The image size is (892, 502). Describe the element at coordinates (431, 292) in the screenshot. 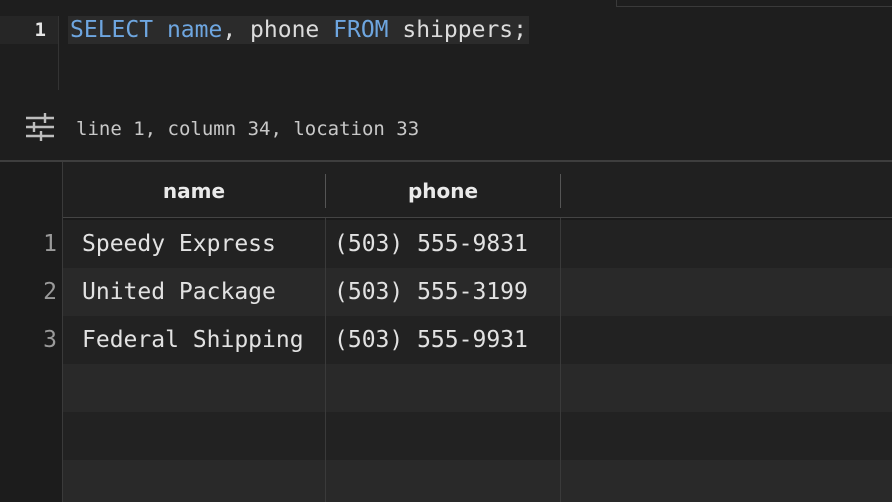

I see `cell-phone: (503) 555-3199` at that location.